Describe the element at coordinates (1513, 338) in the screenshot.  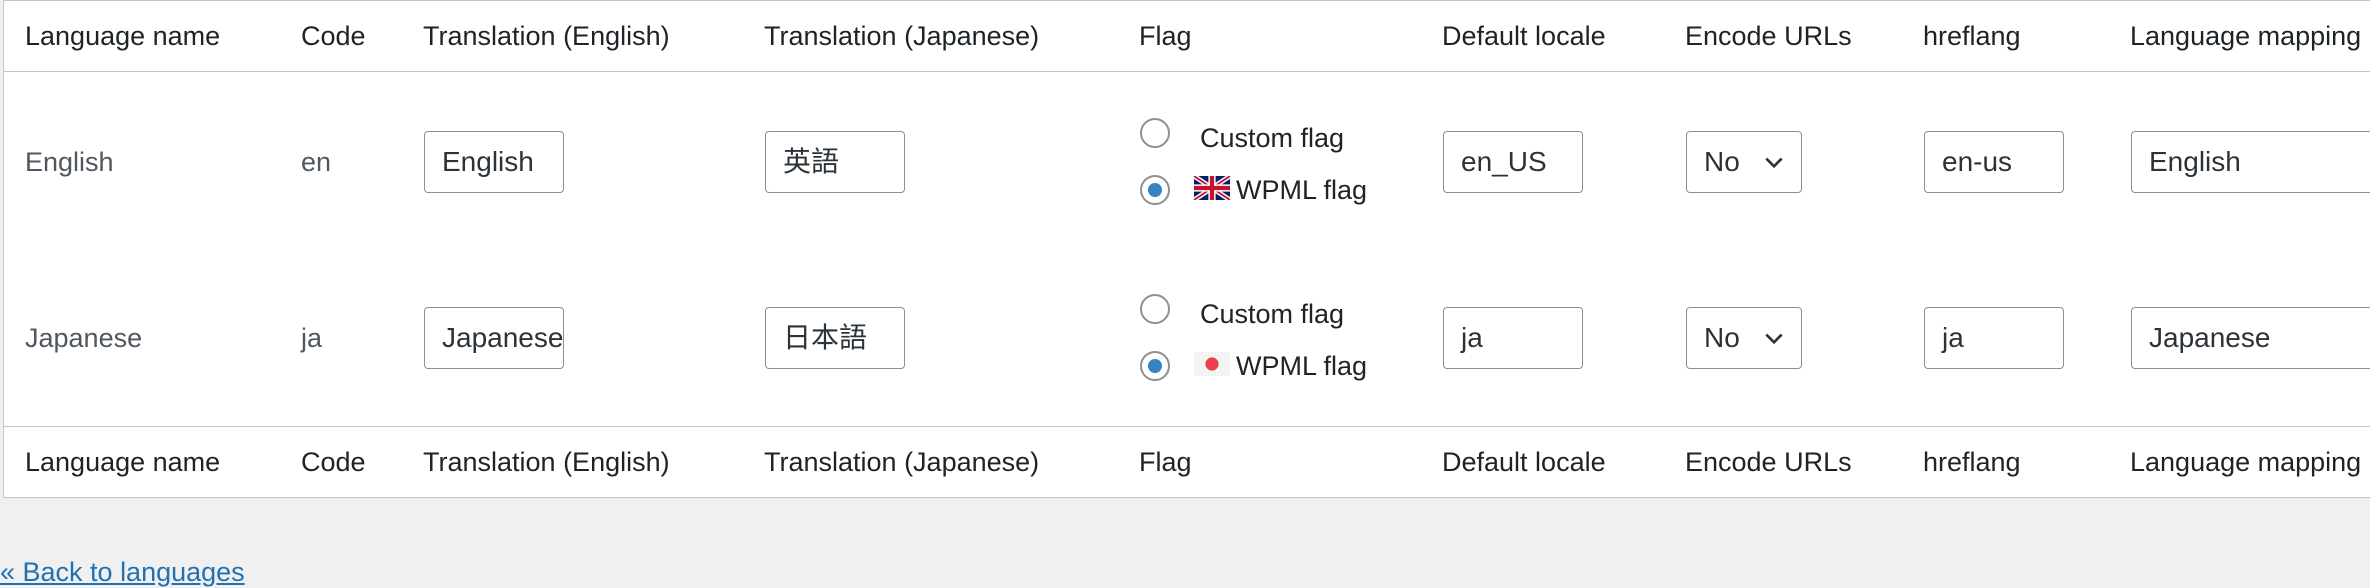
I see `default-locale-input: ja` at that location.